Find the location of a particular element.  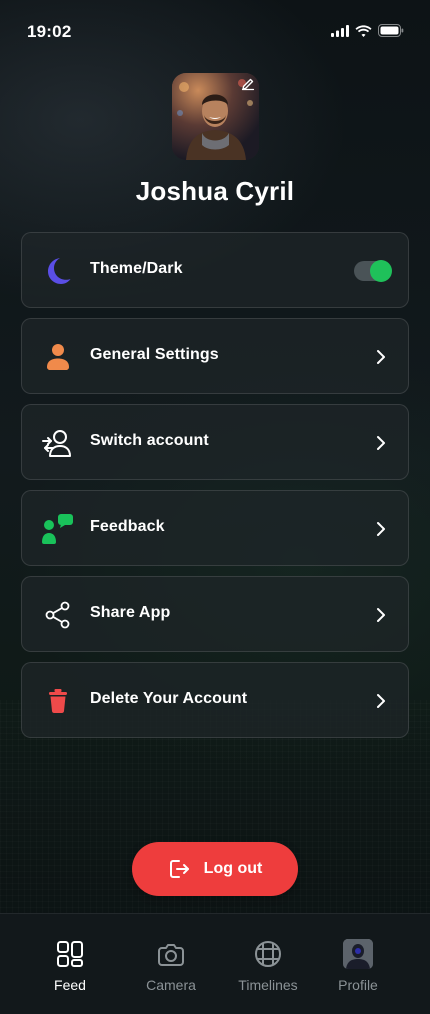

status-icons is located at coordinates (367, 30).